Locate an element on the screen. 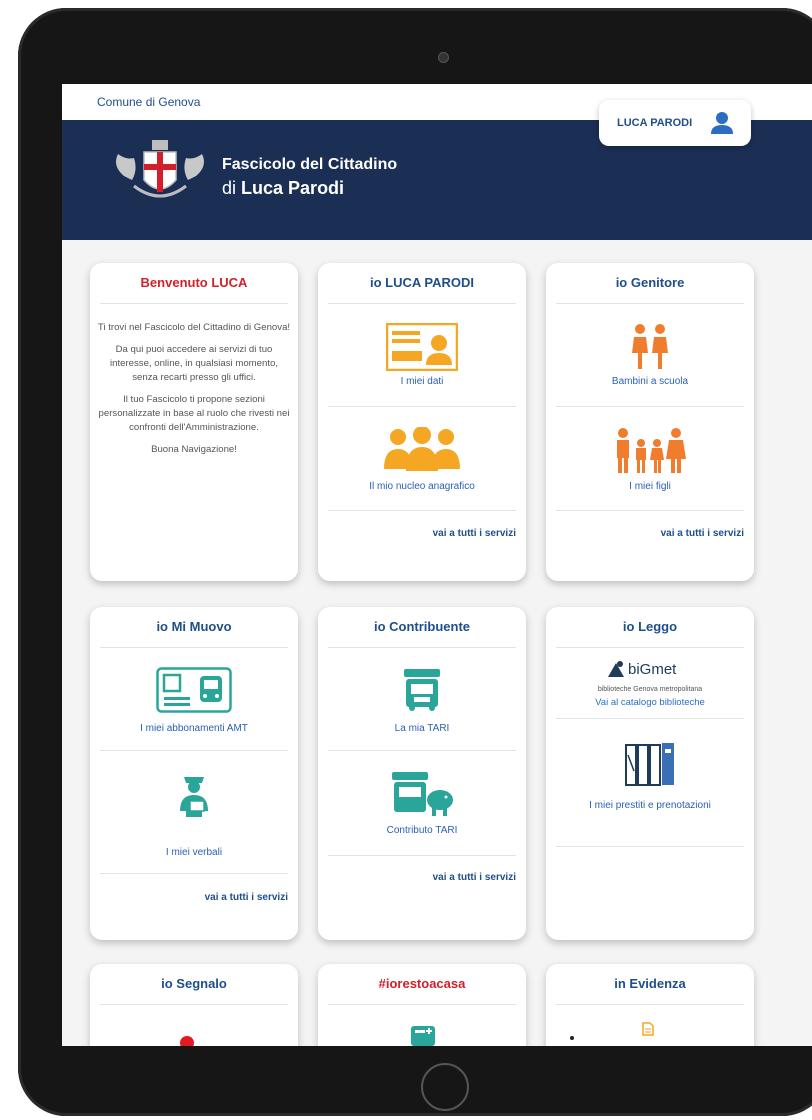 The height and width of the screenshot is (1120, 812). comune-link: Comune di Genova is located at coordinates (148, 102).